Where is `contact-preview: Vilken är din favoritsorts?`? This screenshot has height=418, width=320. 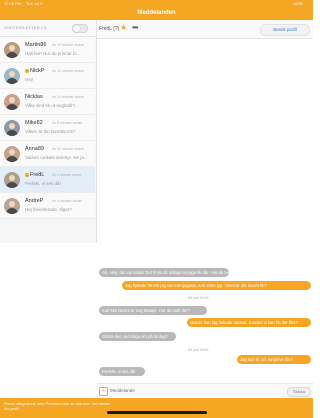 contact-preview: Vilken är din favoritsorts? is located at coordinates (50, 131).